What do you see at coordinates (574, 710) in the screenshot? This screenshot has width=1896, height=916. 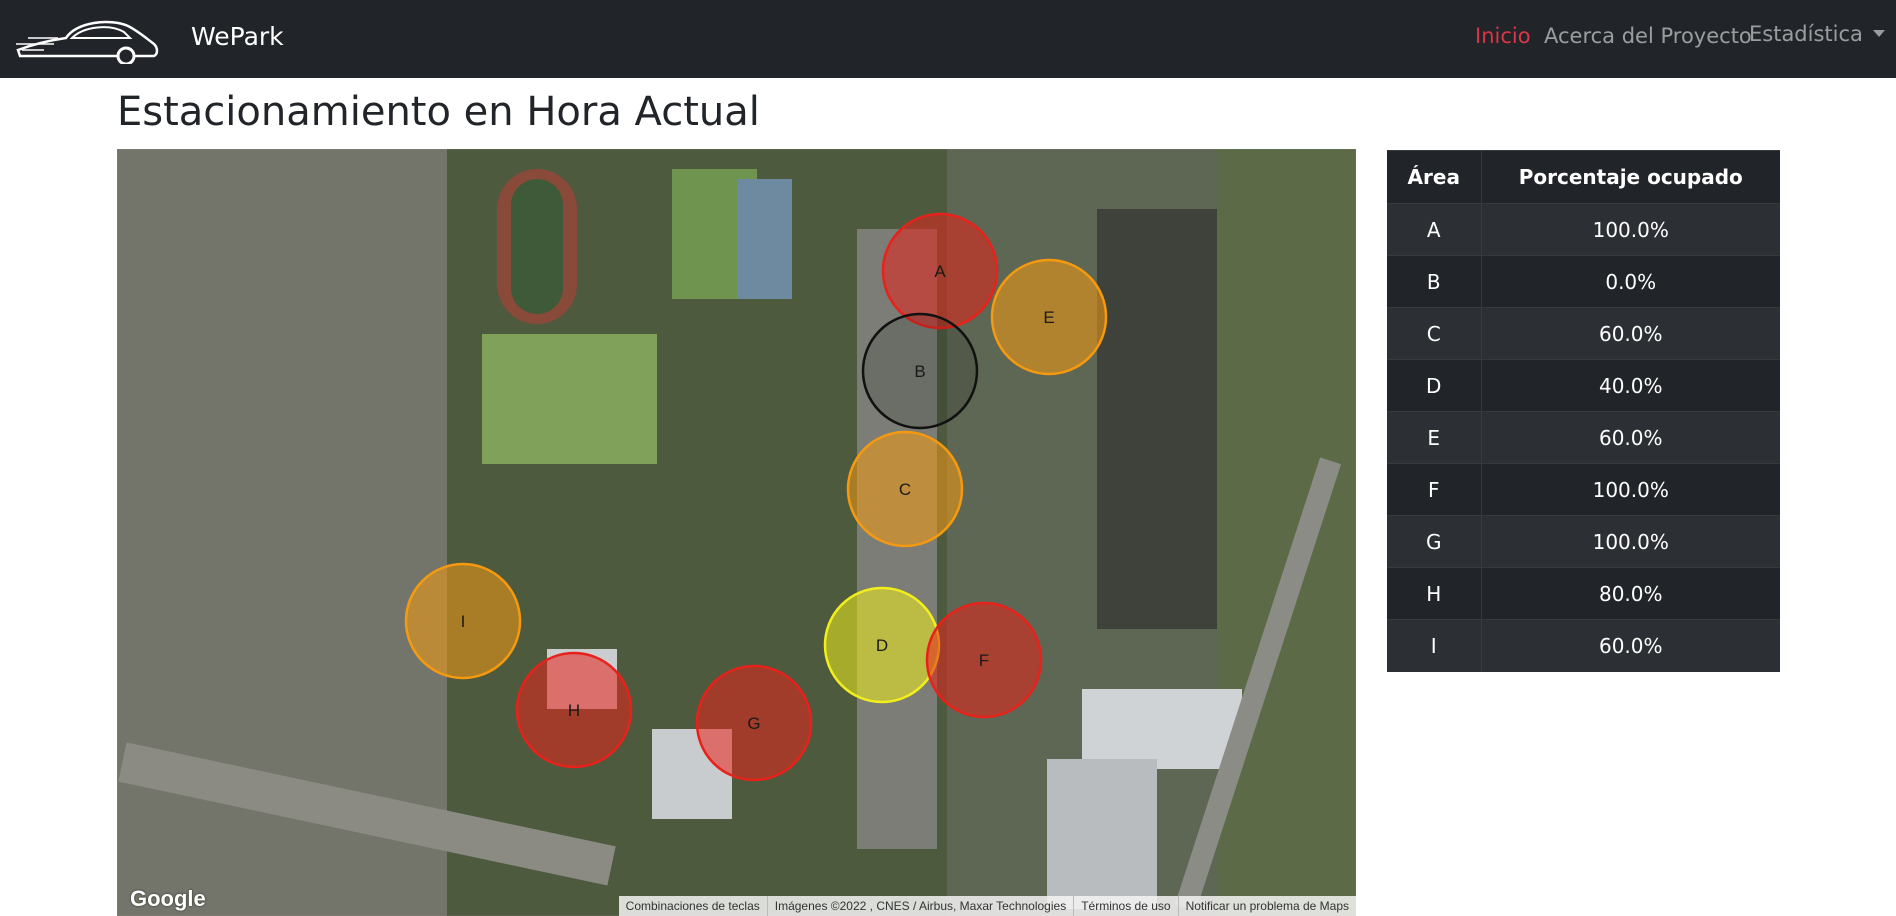 I see `parking-area-label: H` at bounding box center [574, 710].